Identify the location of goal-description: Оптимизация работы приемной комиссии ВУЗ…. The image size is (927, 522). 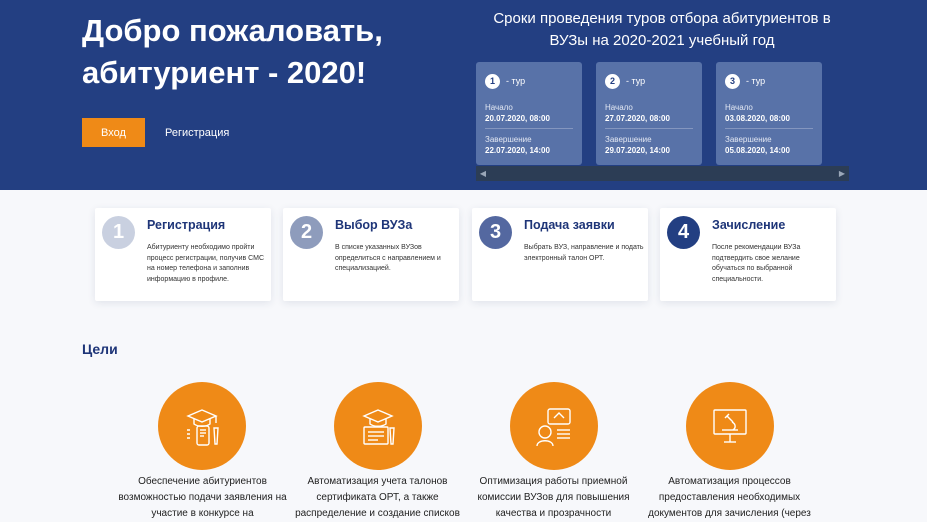
(553, 497).